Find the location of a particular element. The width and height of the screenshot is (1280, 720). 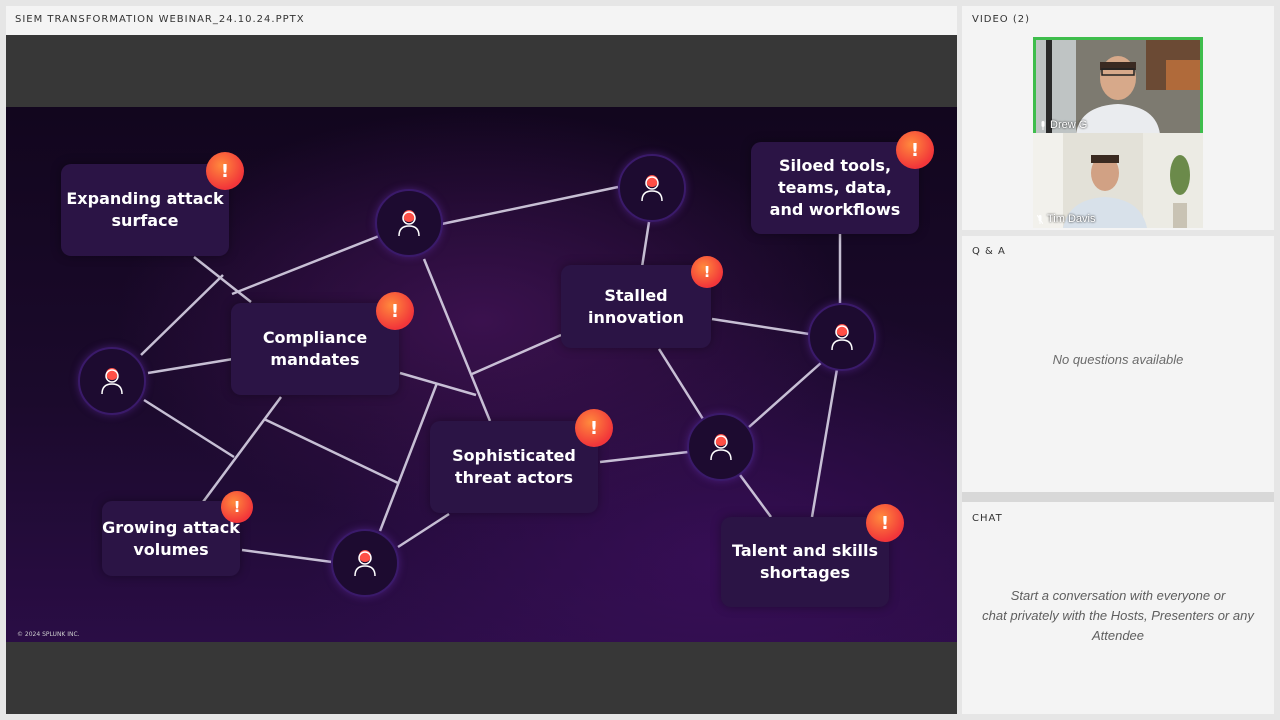

video-panel: VIDEO (2) Drew G Tim Davis is located at coordinates (1118, 118).